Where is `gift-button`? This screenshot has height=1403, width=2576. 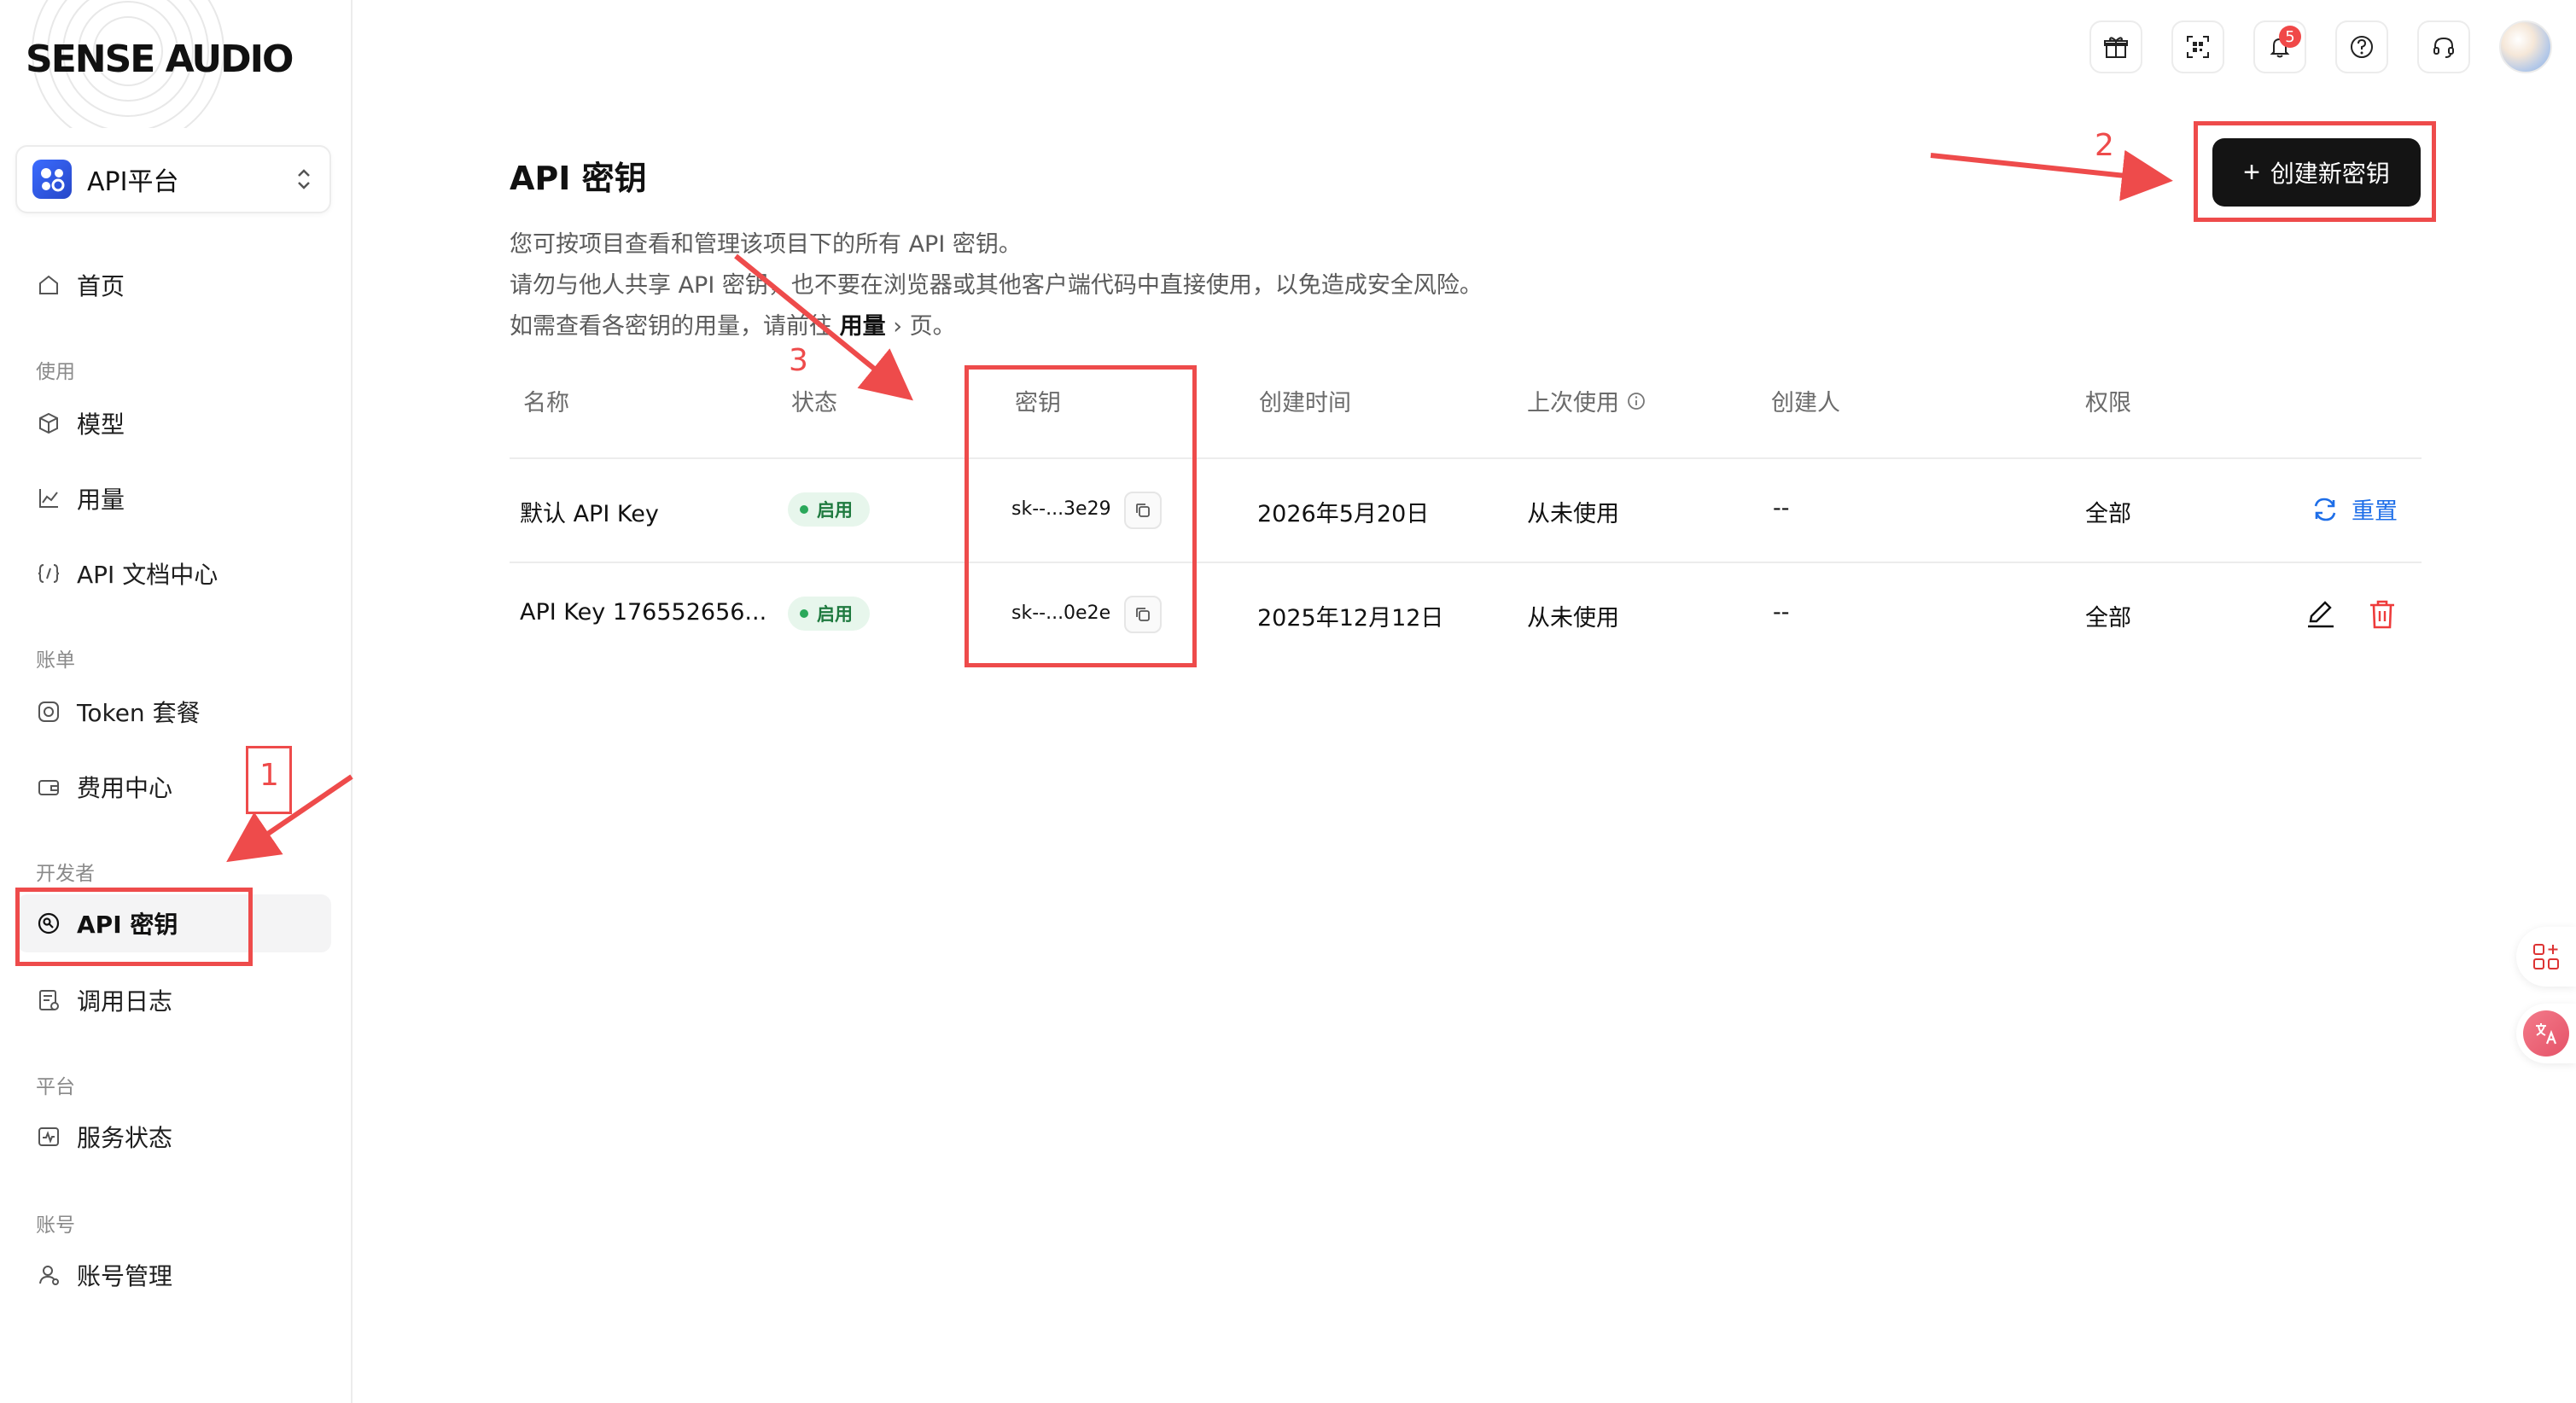
gift-button is located at coordinates (2115, 47).